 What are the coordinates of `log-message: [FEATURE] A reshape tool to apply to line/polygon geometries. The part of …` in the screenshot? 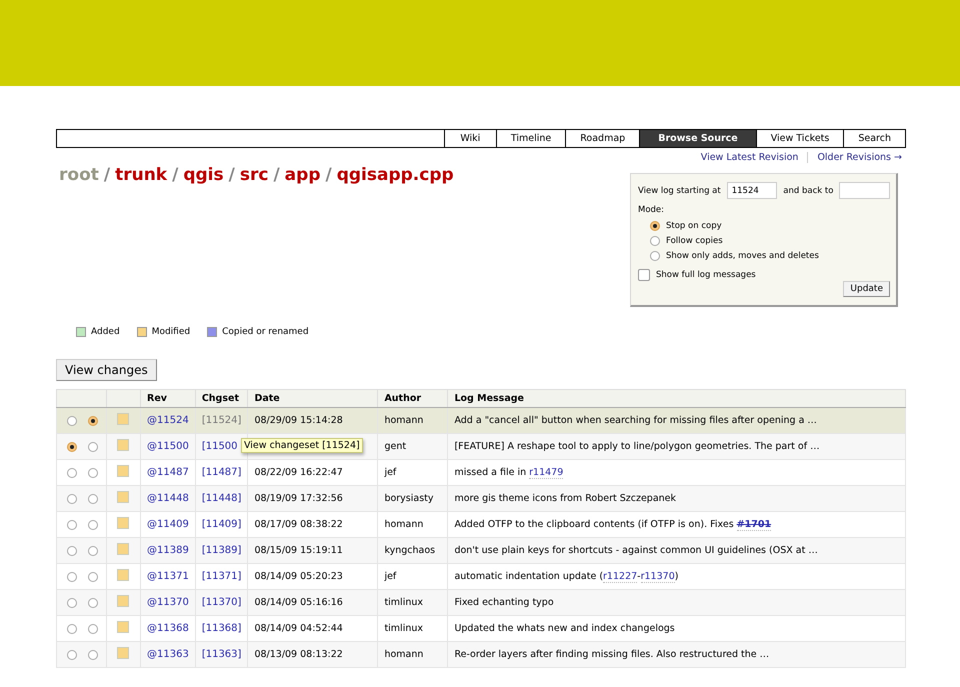 It's located at (637, 446).